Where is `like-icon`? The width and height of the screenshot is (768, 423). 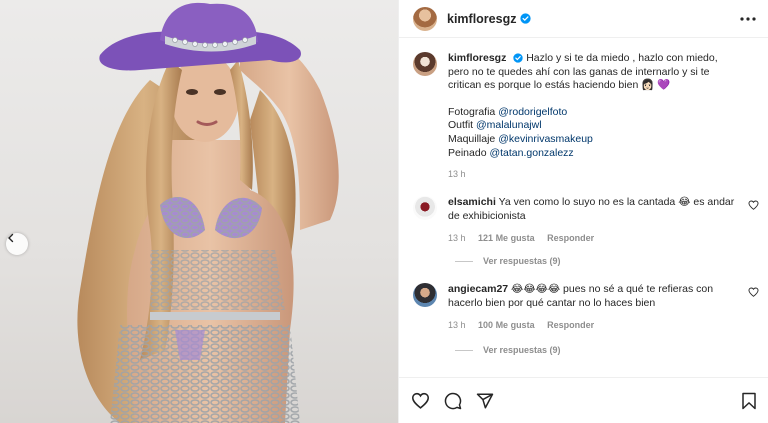
like-icon is located at coordinates (420, 400).